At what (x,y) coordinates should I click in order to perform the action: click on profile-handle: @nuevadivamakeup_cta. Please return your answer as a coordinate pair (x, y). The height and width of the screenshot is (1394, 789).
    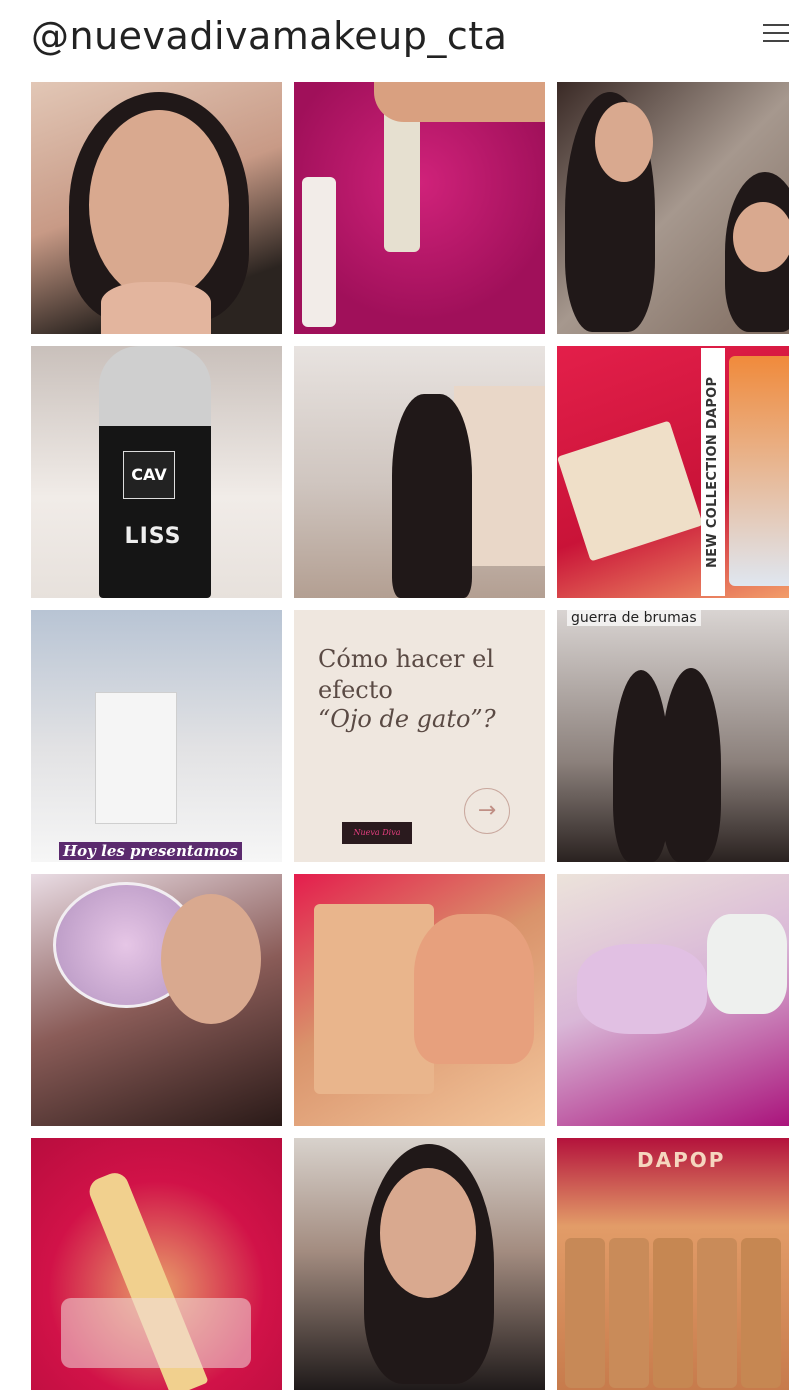
    Looking at the image, I should click on (269, 36).